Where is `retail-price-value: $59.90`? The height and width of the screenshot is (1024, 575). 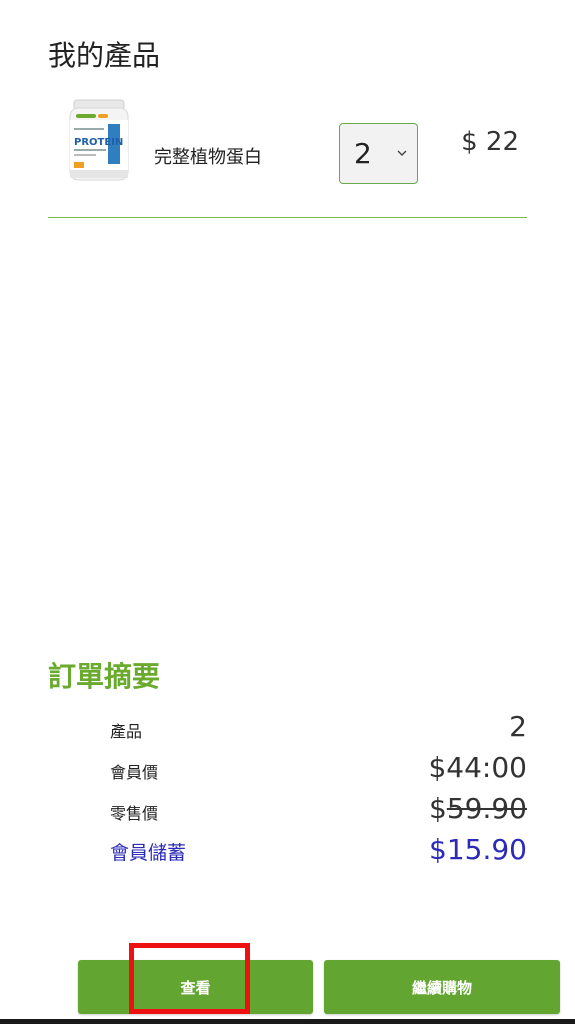
retail-price-value: $59.90 is located at coordinates (478, 808).